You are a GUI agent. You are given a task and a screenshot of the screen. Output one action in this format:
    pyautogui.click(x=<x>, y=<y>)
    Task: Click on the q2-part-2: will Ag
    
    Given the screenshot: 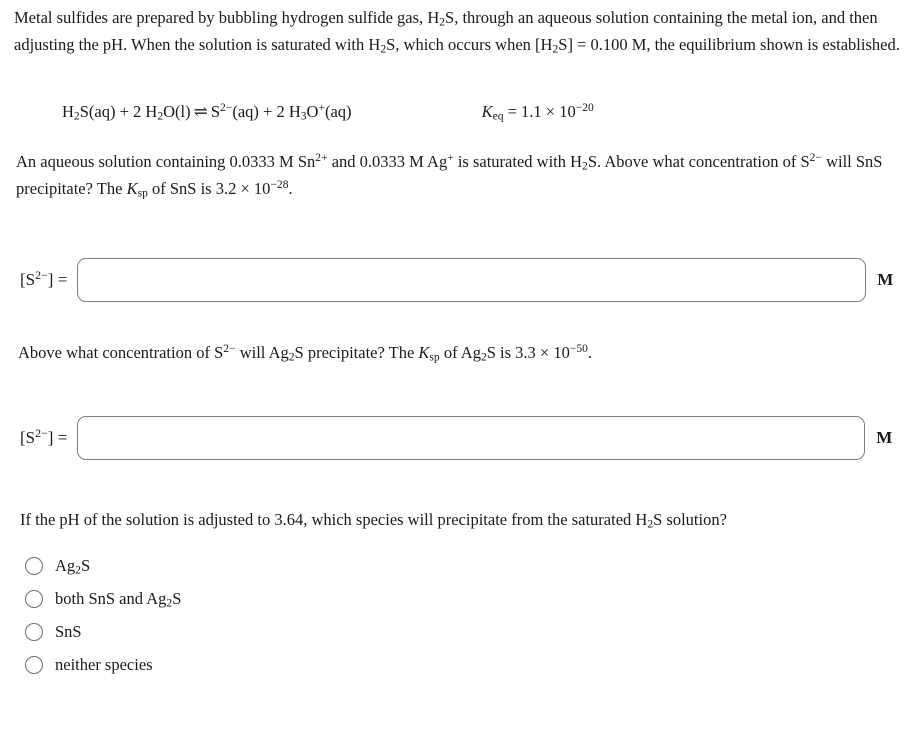 What is the action you would take?
    pyautogui.click(x=262, y=352)
    